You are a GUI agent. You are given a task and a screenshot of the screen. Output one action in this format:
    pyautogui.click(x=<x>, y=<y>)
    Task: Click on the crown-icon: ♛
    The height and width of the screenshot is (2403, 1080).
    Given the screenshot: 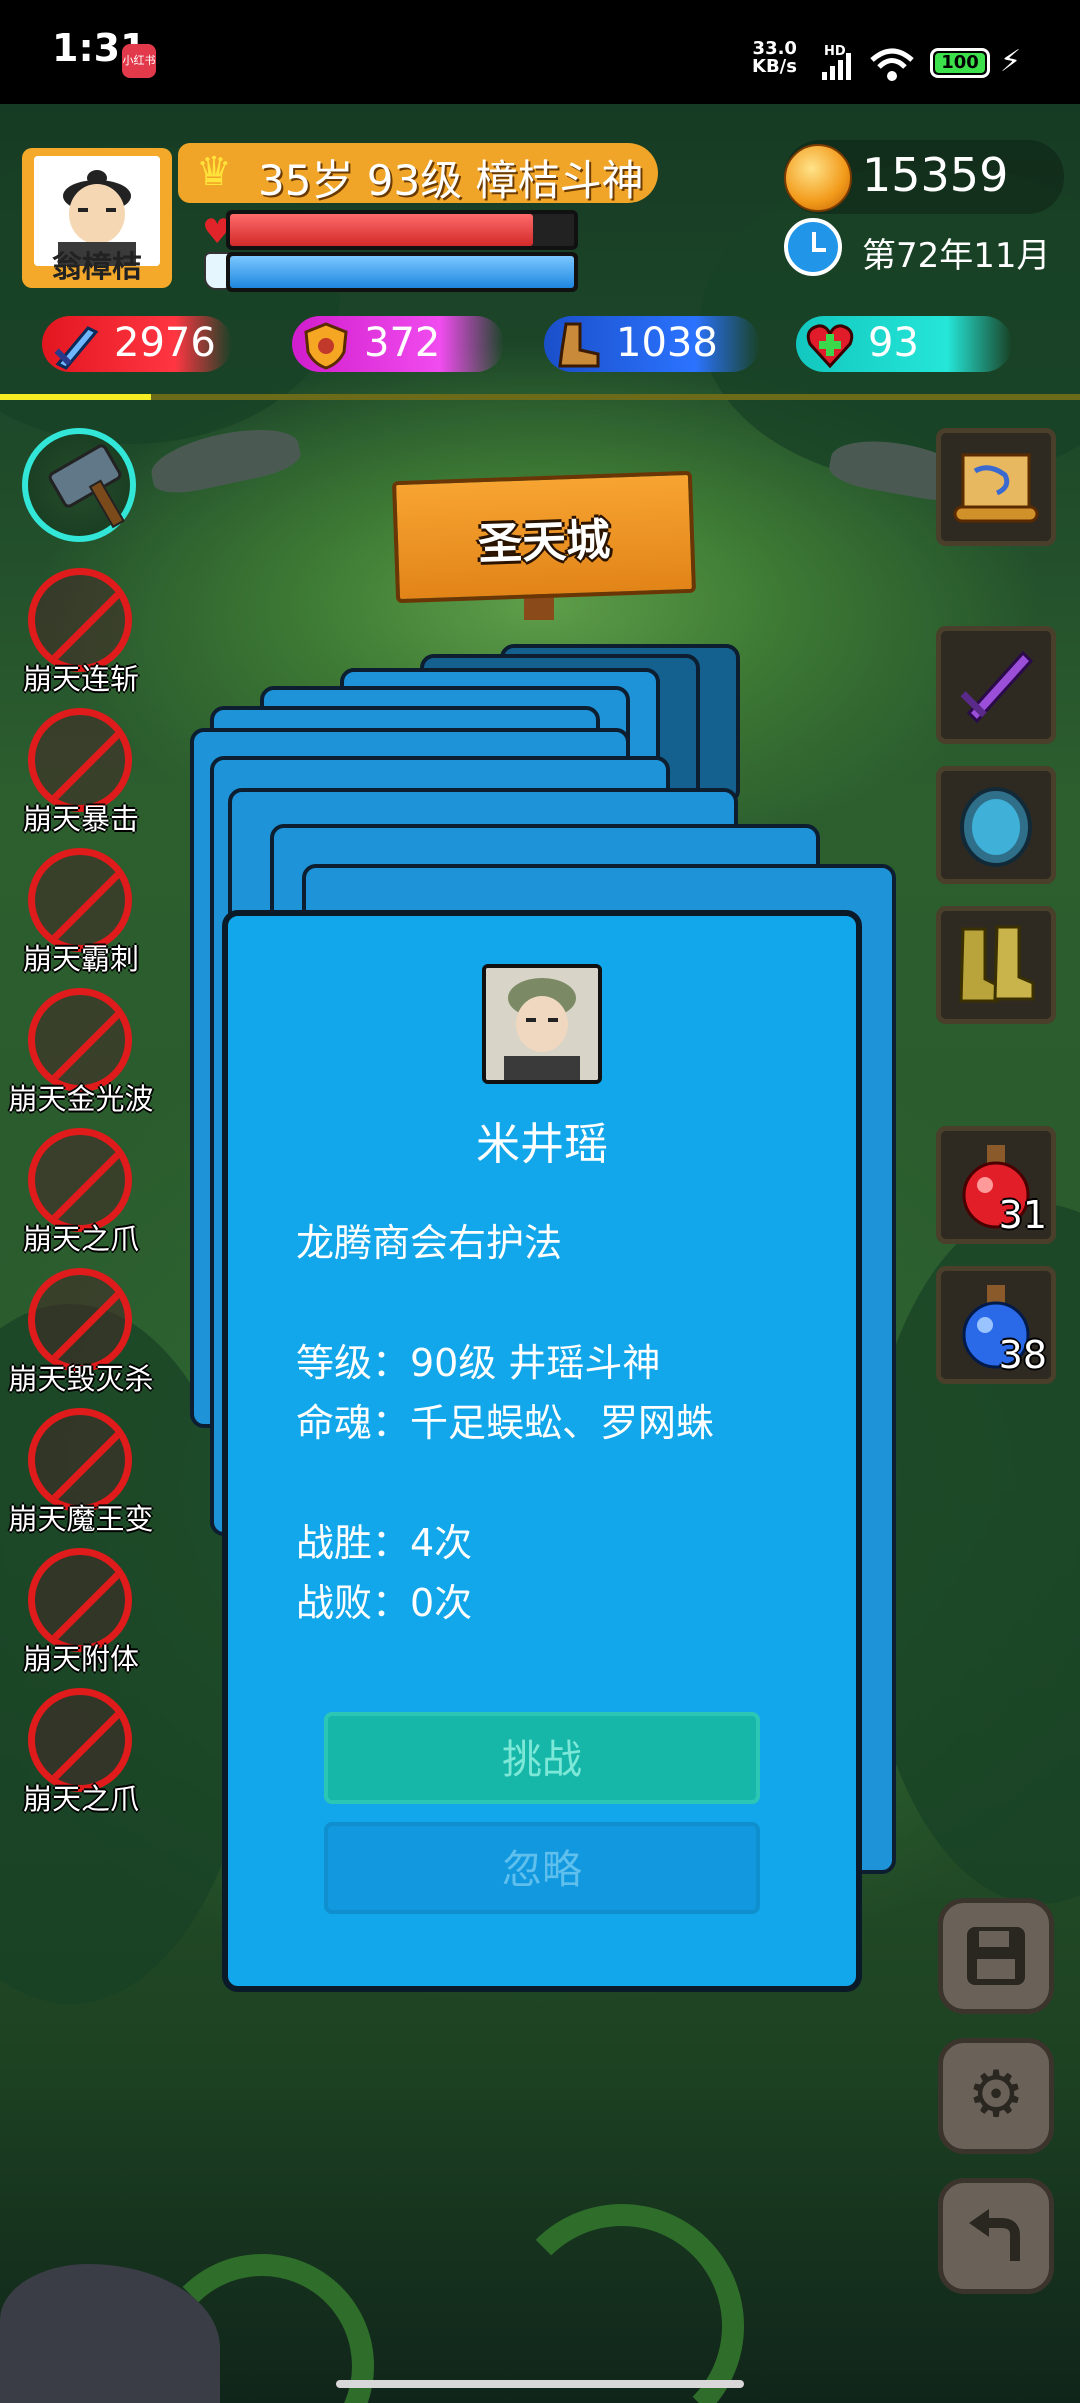 What is the action you would take?
    pyautogui.click(x=214, y=172)
    